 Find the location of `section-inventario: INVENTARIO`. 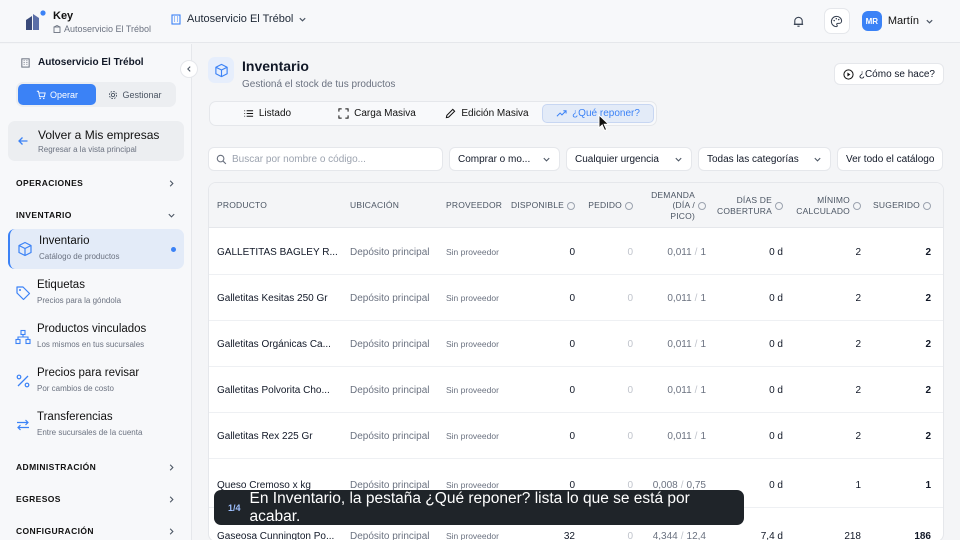

section-inventario: INVENTARIO is located at coordinates (96, 215).